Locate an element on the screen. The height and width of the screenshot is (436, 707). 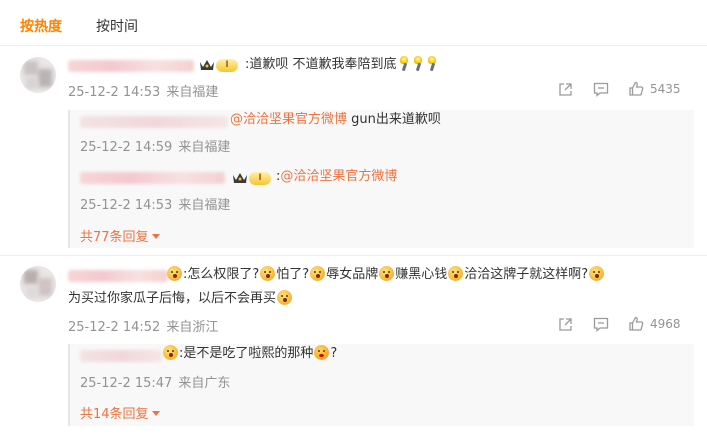
comment-location: 来自福建 is located at coordinates (192, 92).